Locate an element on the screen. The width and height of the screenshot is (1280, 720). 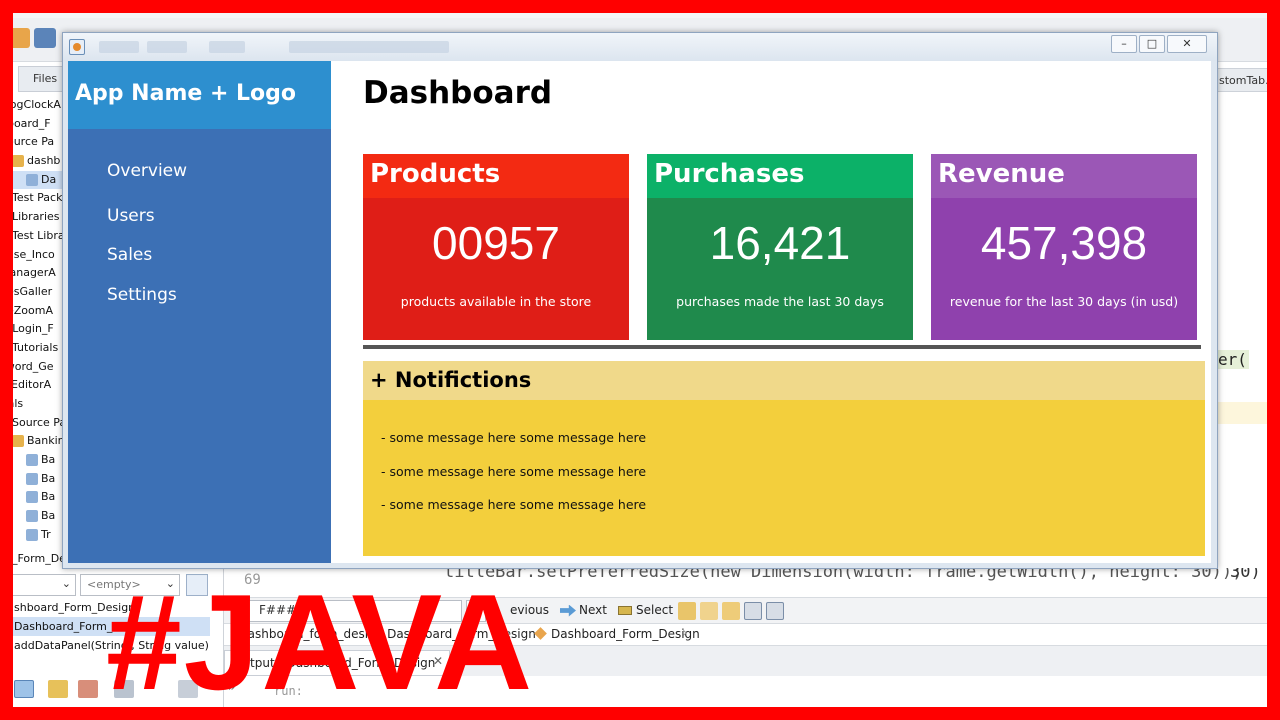
tree-row: alogClockA is located at coordinates (32, 105).